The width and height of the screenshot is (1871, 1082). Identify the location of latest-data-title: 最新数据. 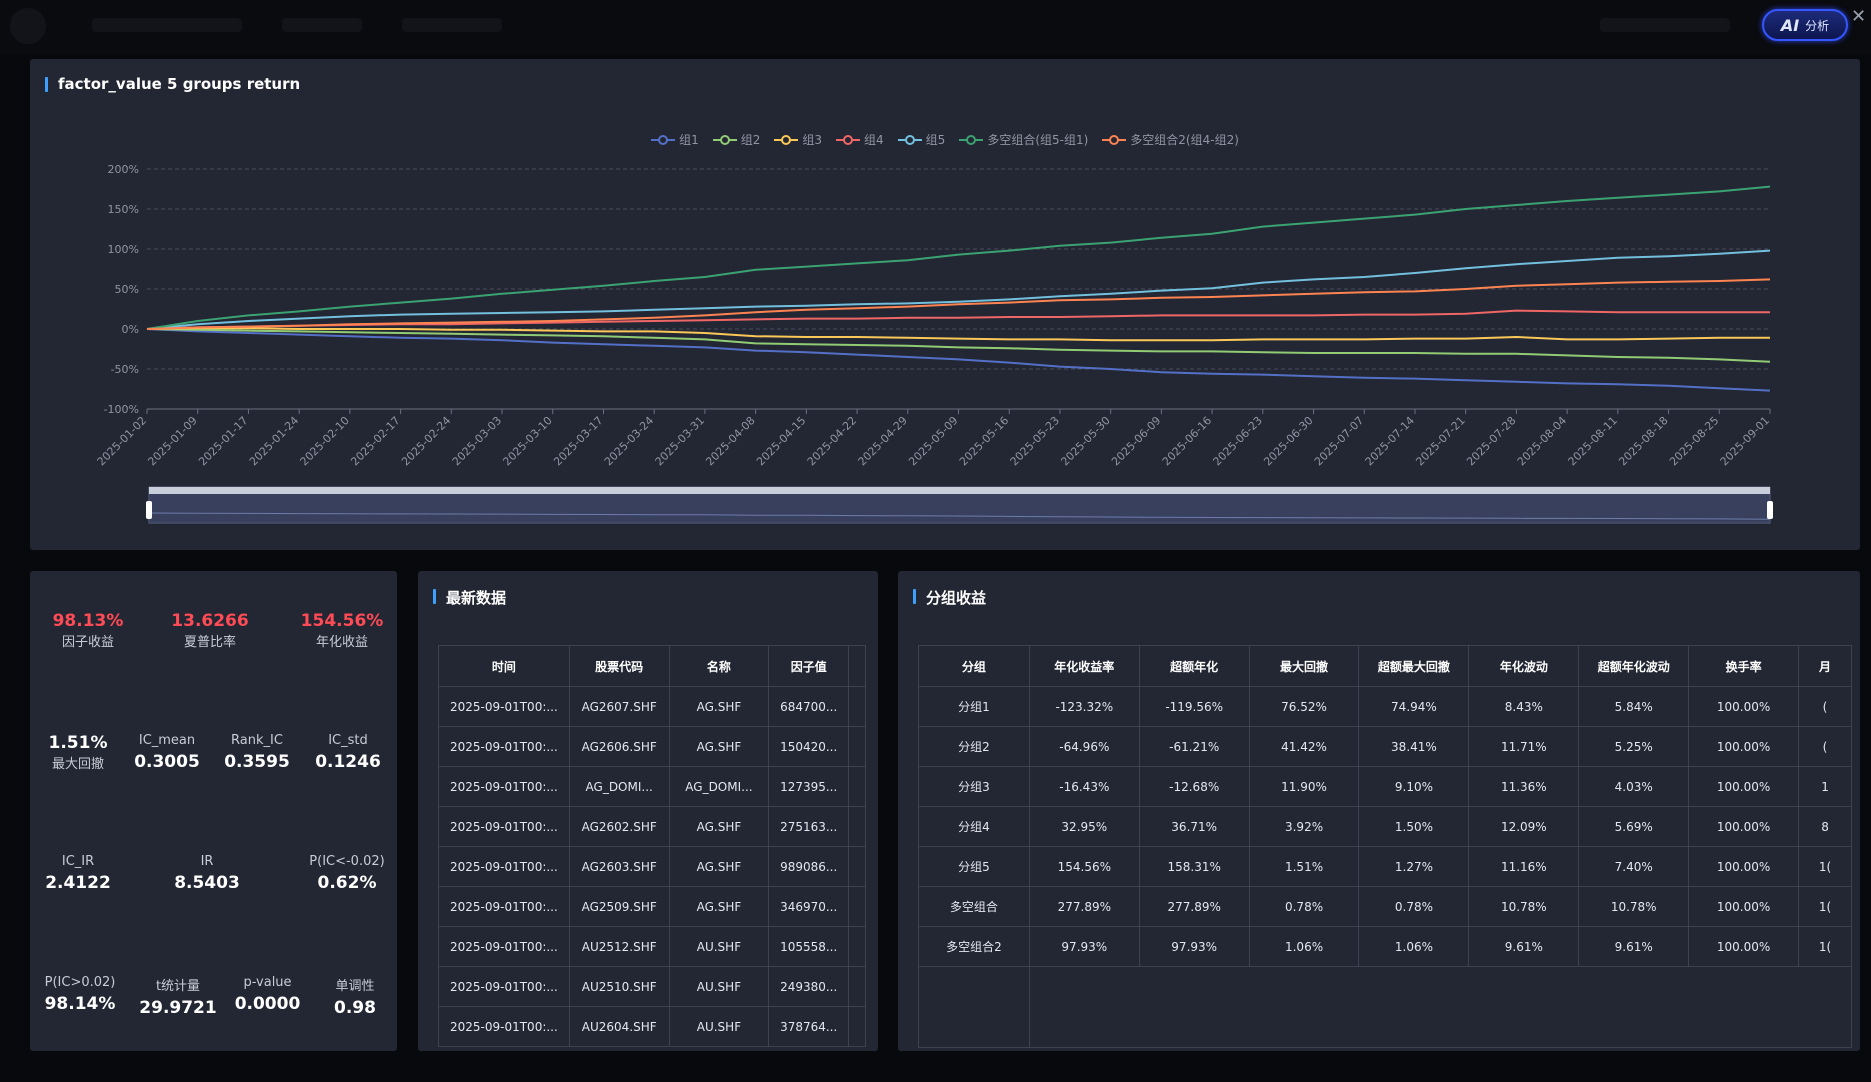
(469, 597).